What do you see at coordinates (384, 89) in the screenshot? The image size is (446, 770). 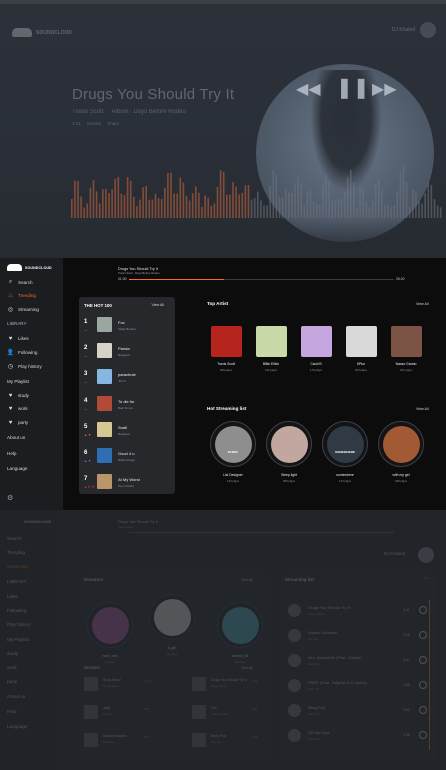 I see `next-icon: ▶▶` at bounding box center [384, 89].